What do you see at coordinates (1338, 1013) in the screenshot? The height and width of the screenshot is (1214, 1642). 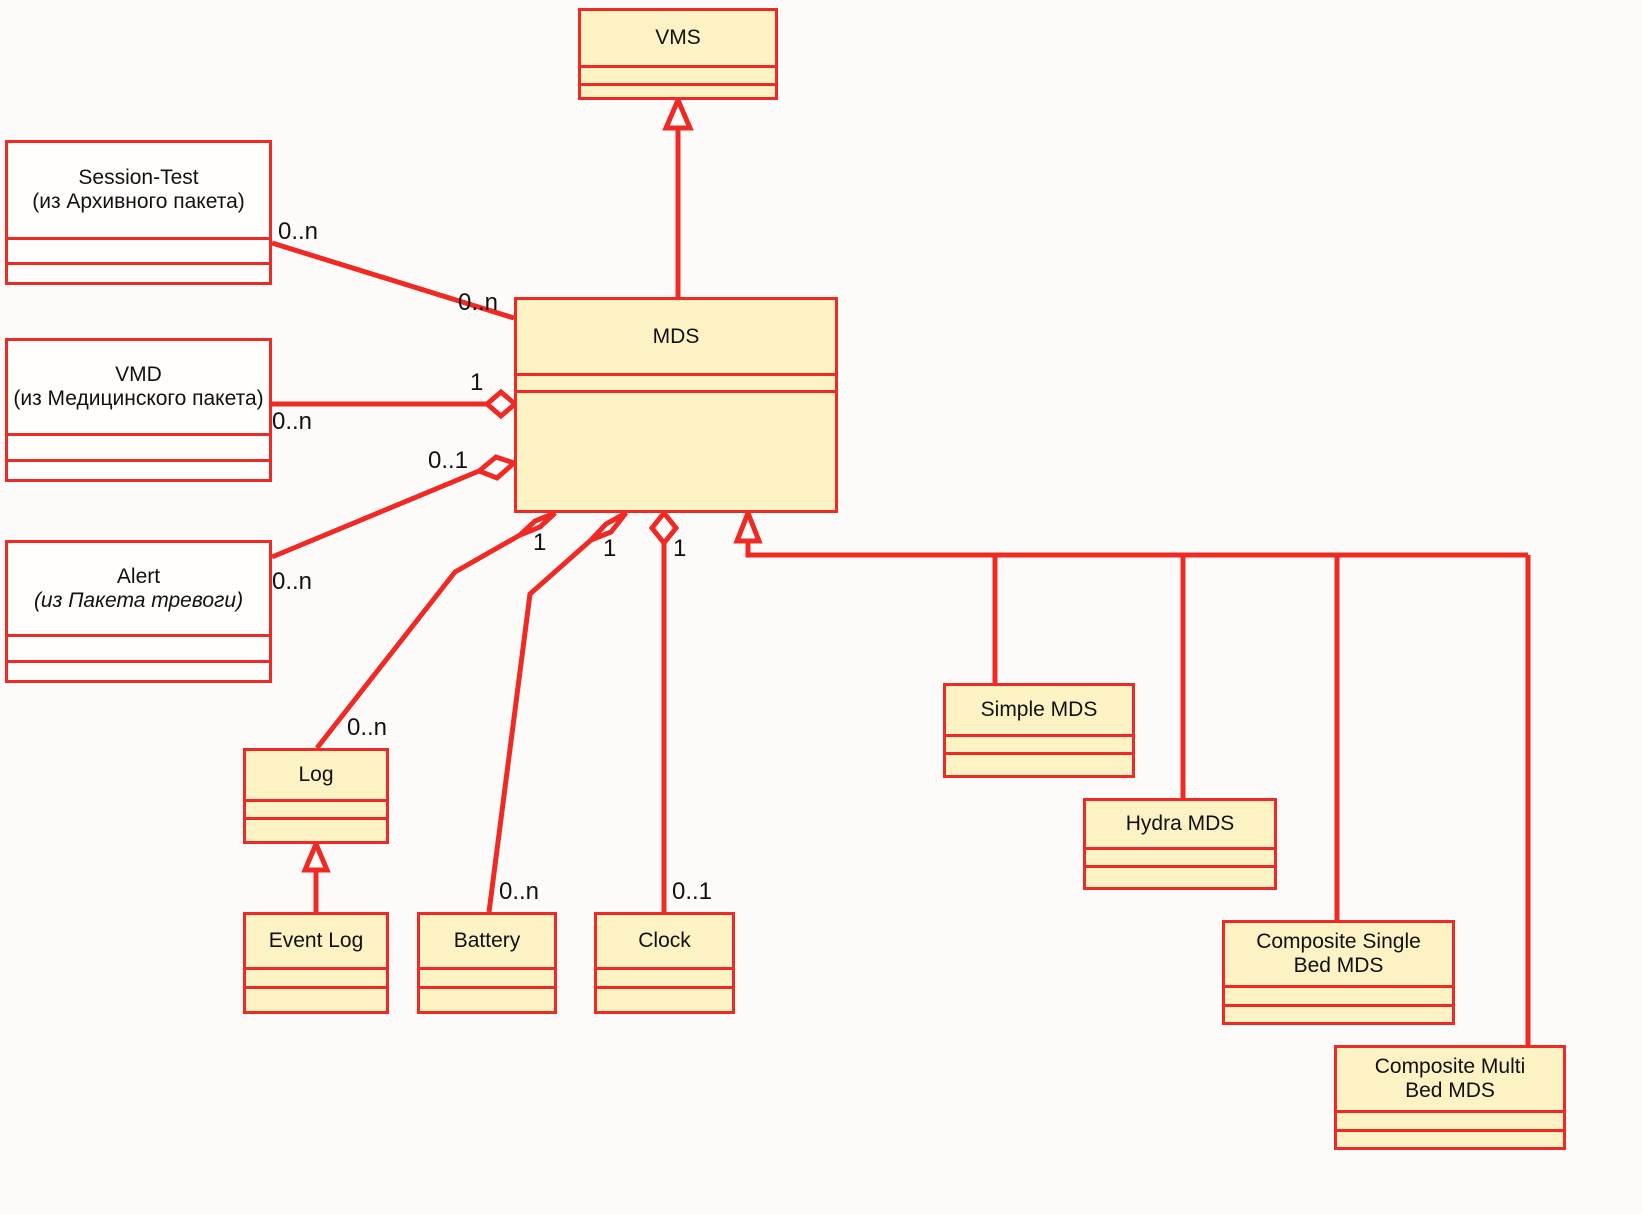 I see `class-operations-compartment-csbm` at bounding box center [1338, 1013].